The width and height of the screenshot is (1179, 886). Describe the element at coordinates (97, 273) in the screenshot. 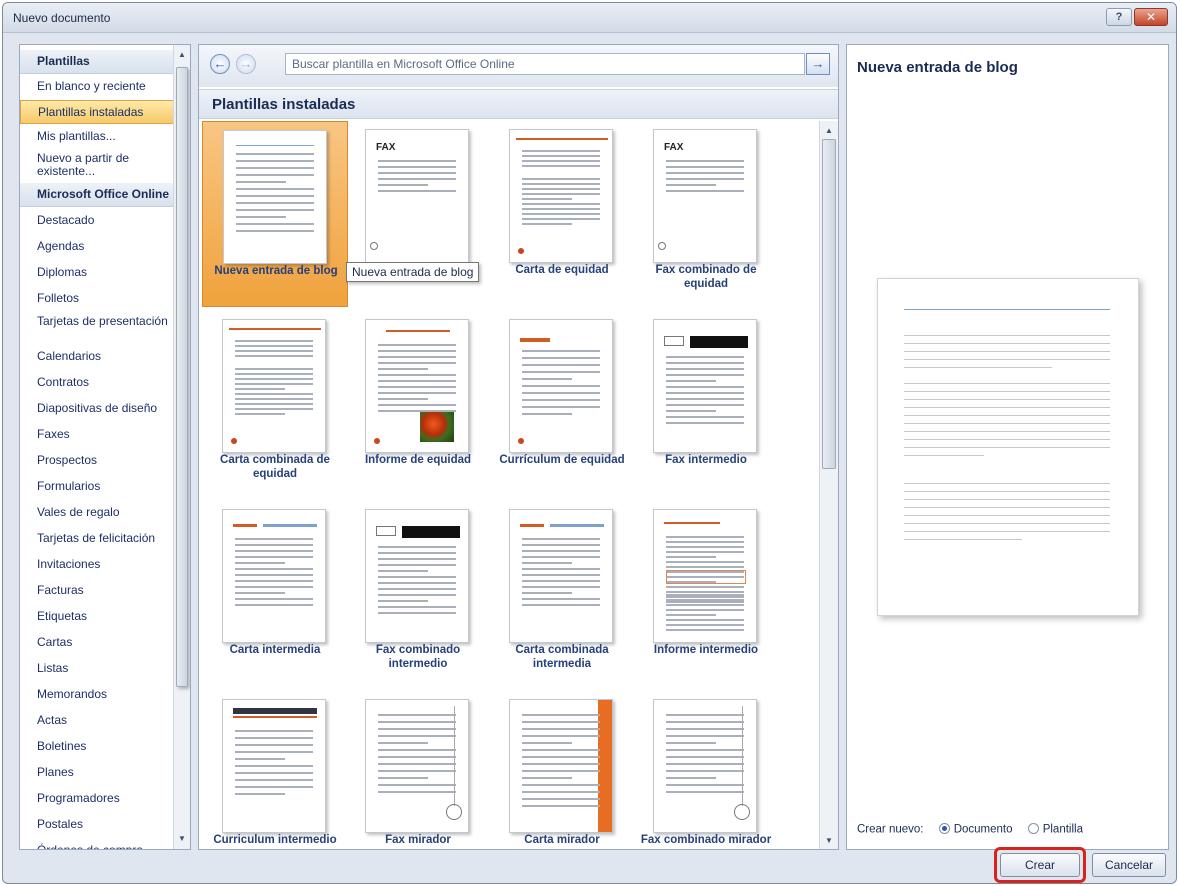

I see `sidebar-item-9: Diplomas` at that location.